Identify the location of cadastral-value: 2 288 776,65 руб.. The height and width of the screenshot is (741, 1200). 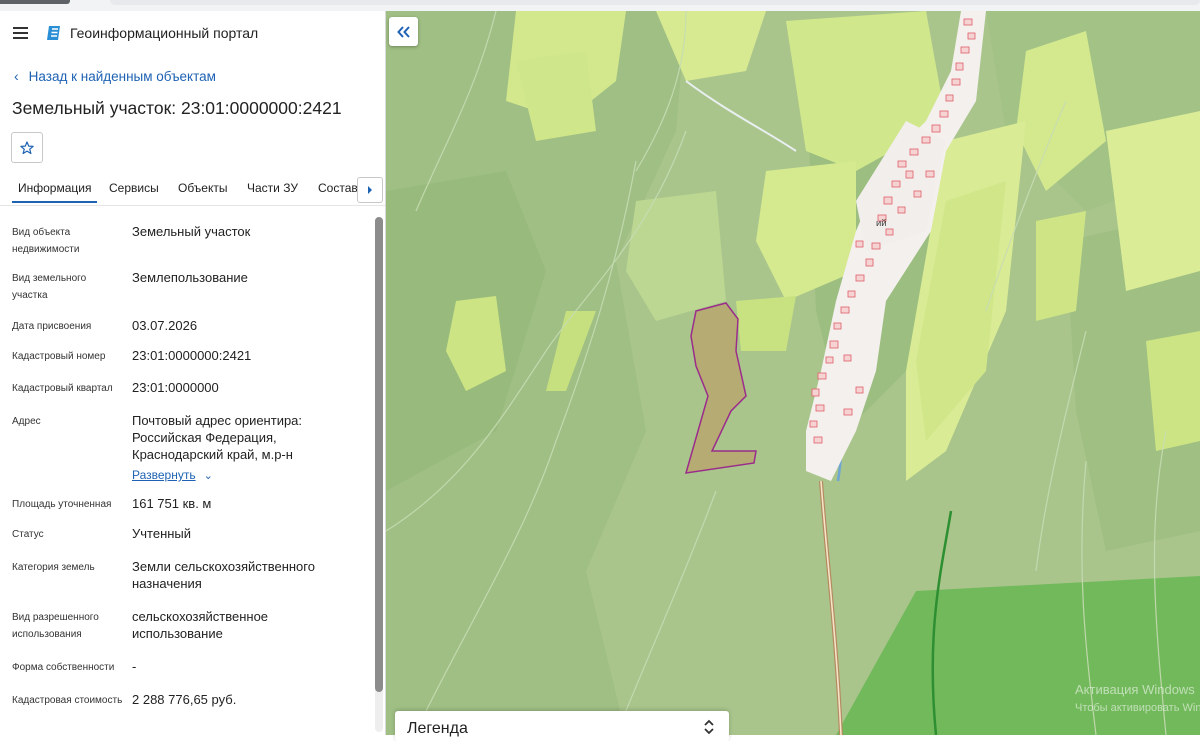
(184, 699).